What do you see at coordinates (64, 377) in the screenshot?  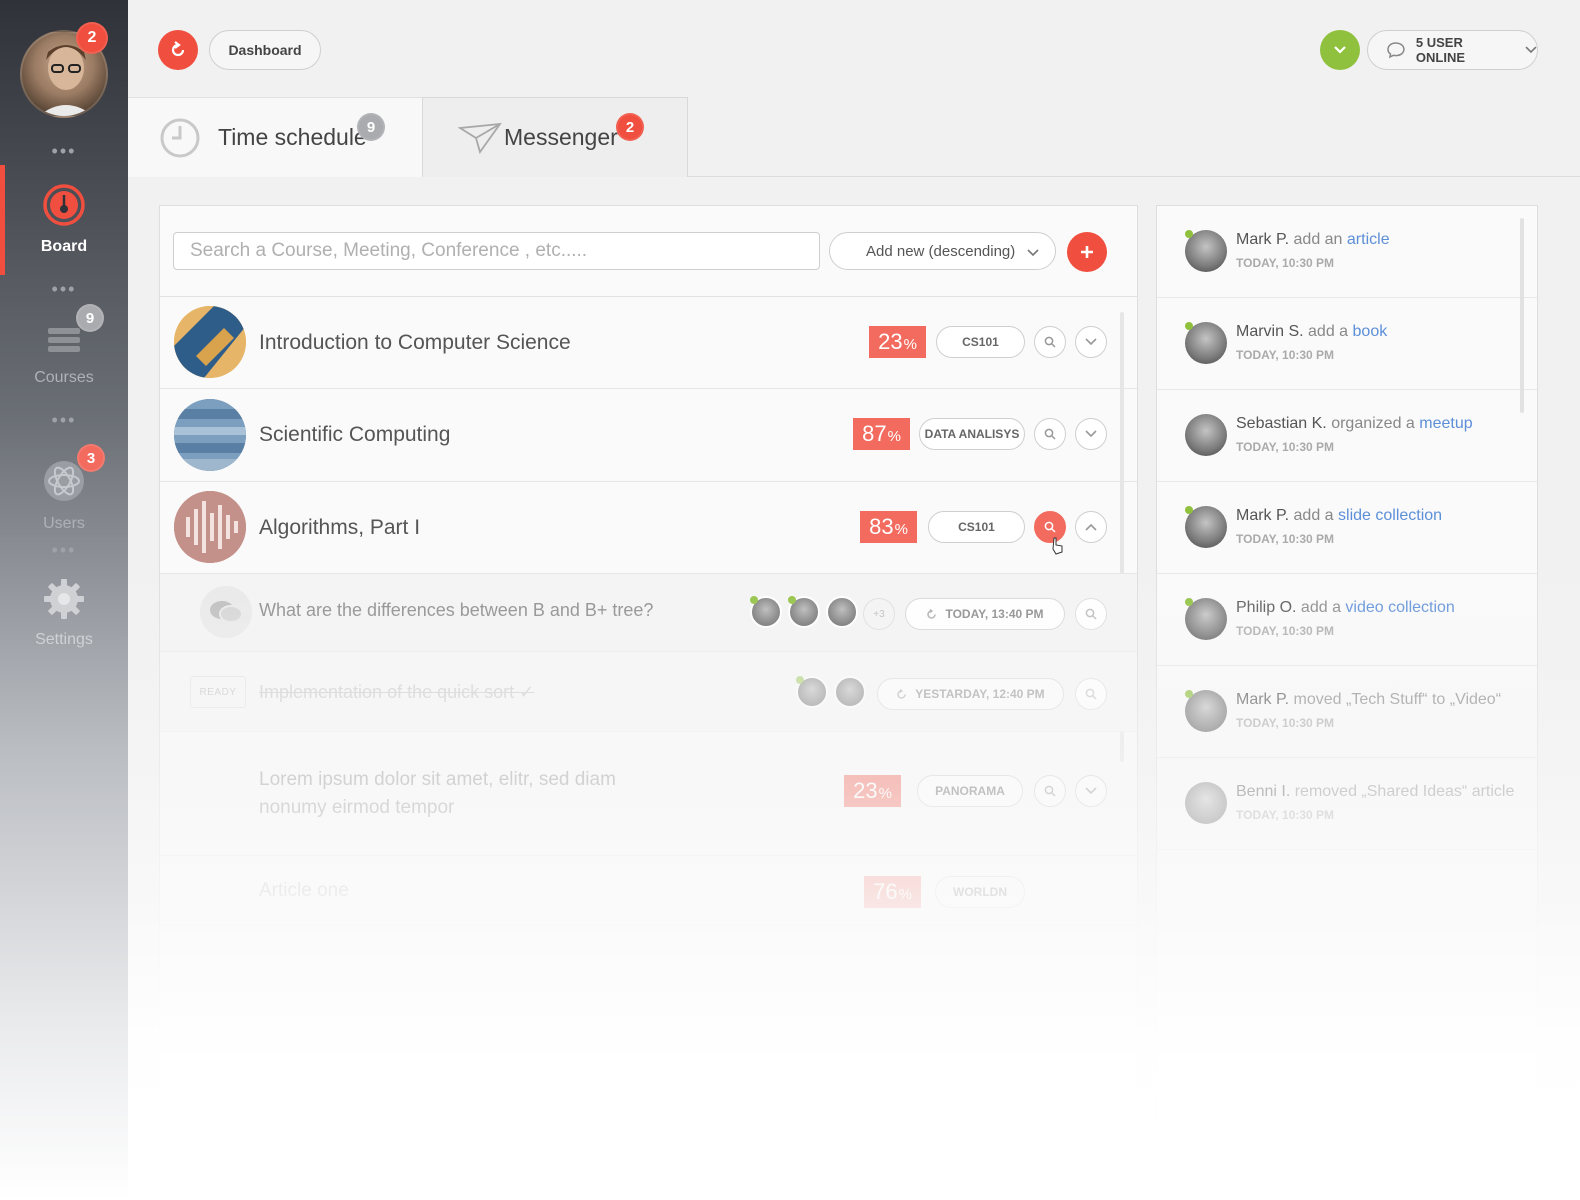 I see `sidebar-item-label: Courses` at bounding box center [64, 377].